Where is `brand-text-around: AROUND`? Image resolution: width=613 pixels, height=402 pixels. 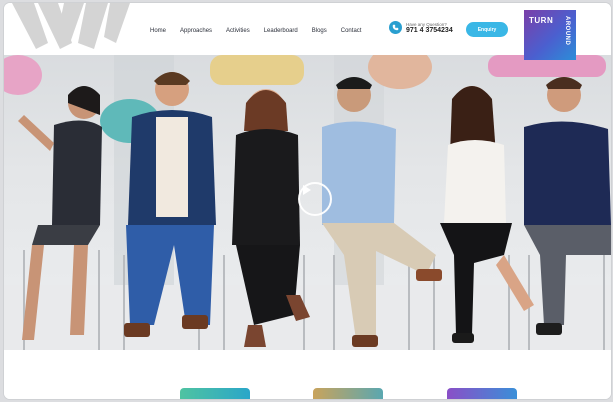 brand-text-around: AROUND is located at coordinates (567, 31).